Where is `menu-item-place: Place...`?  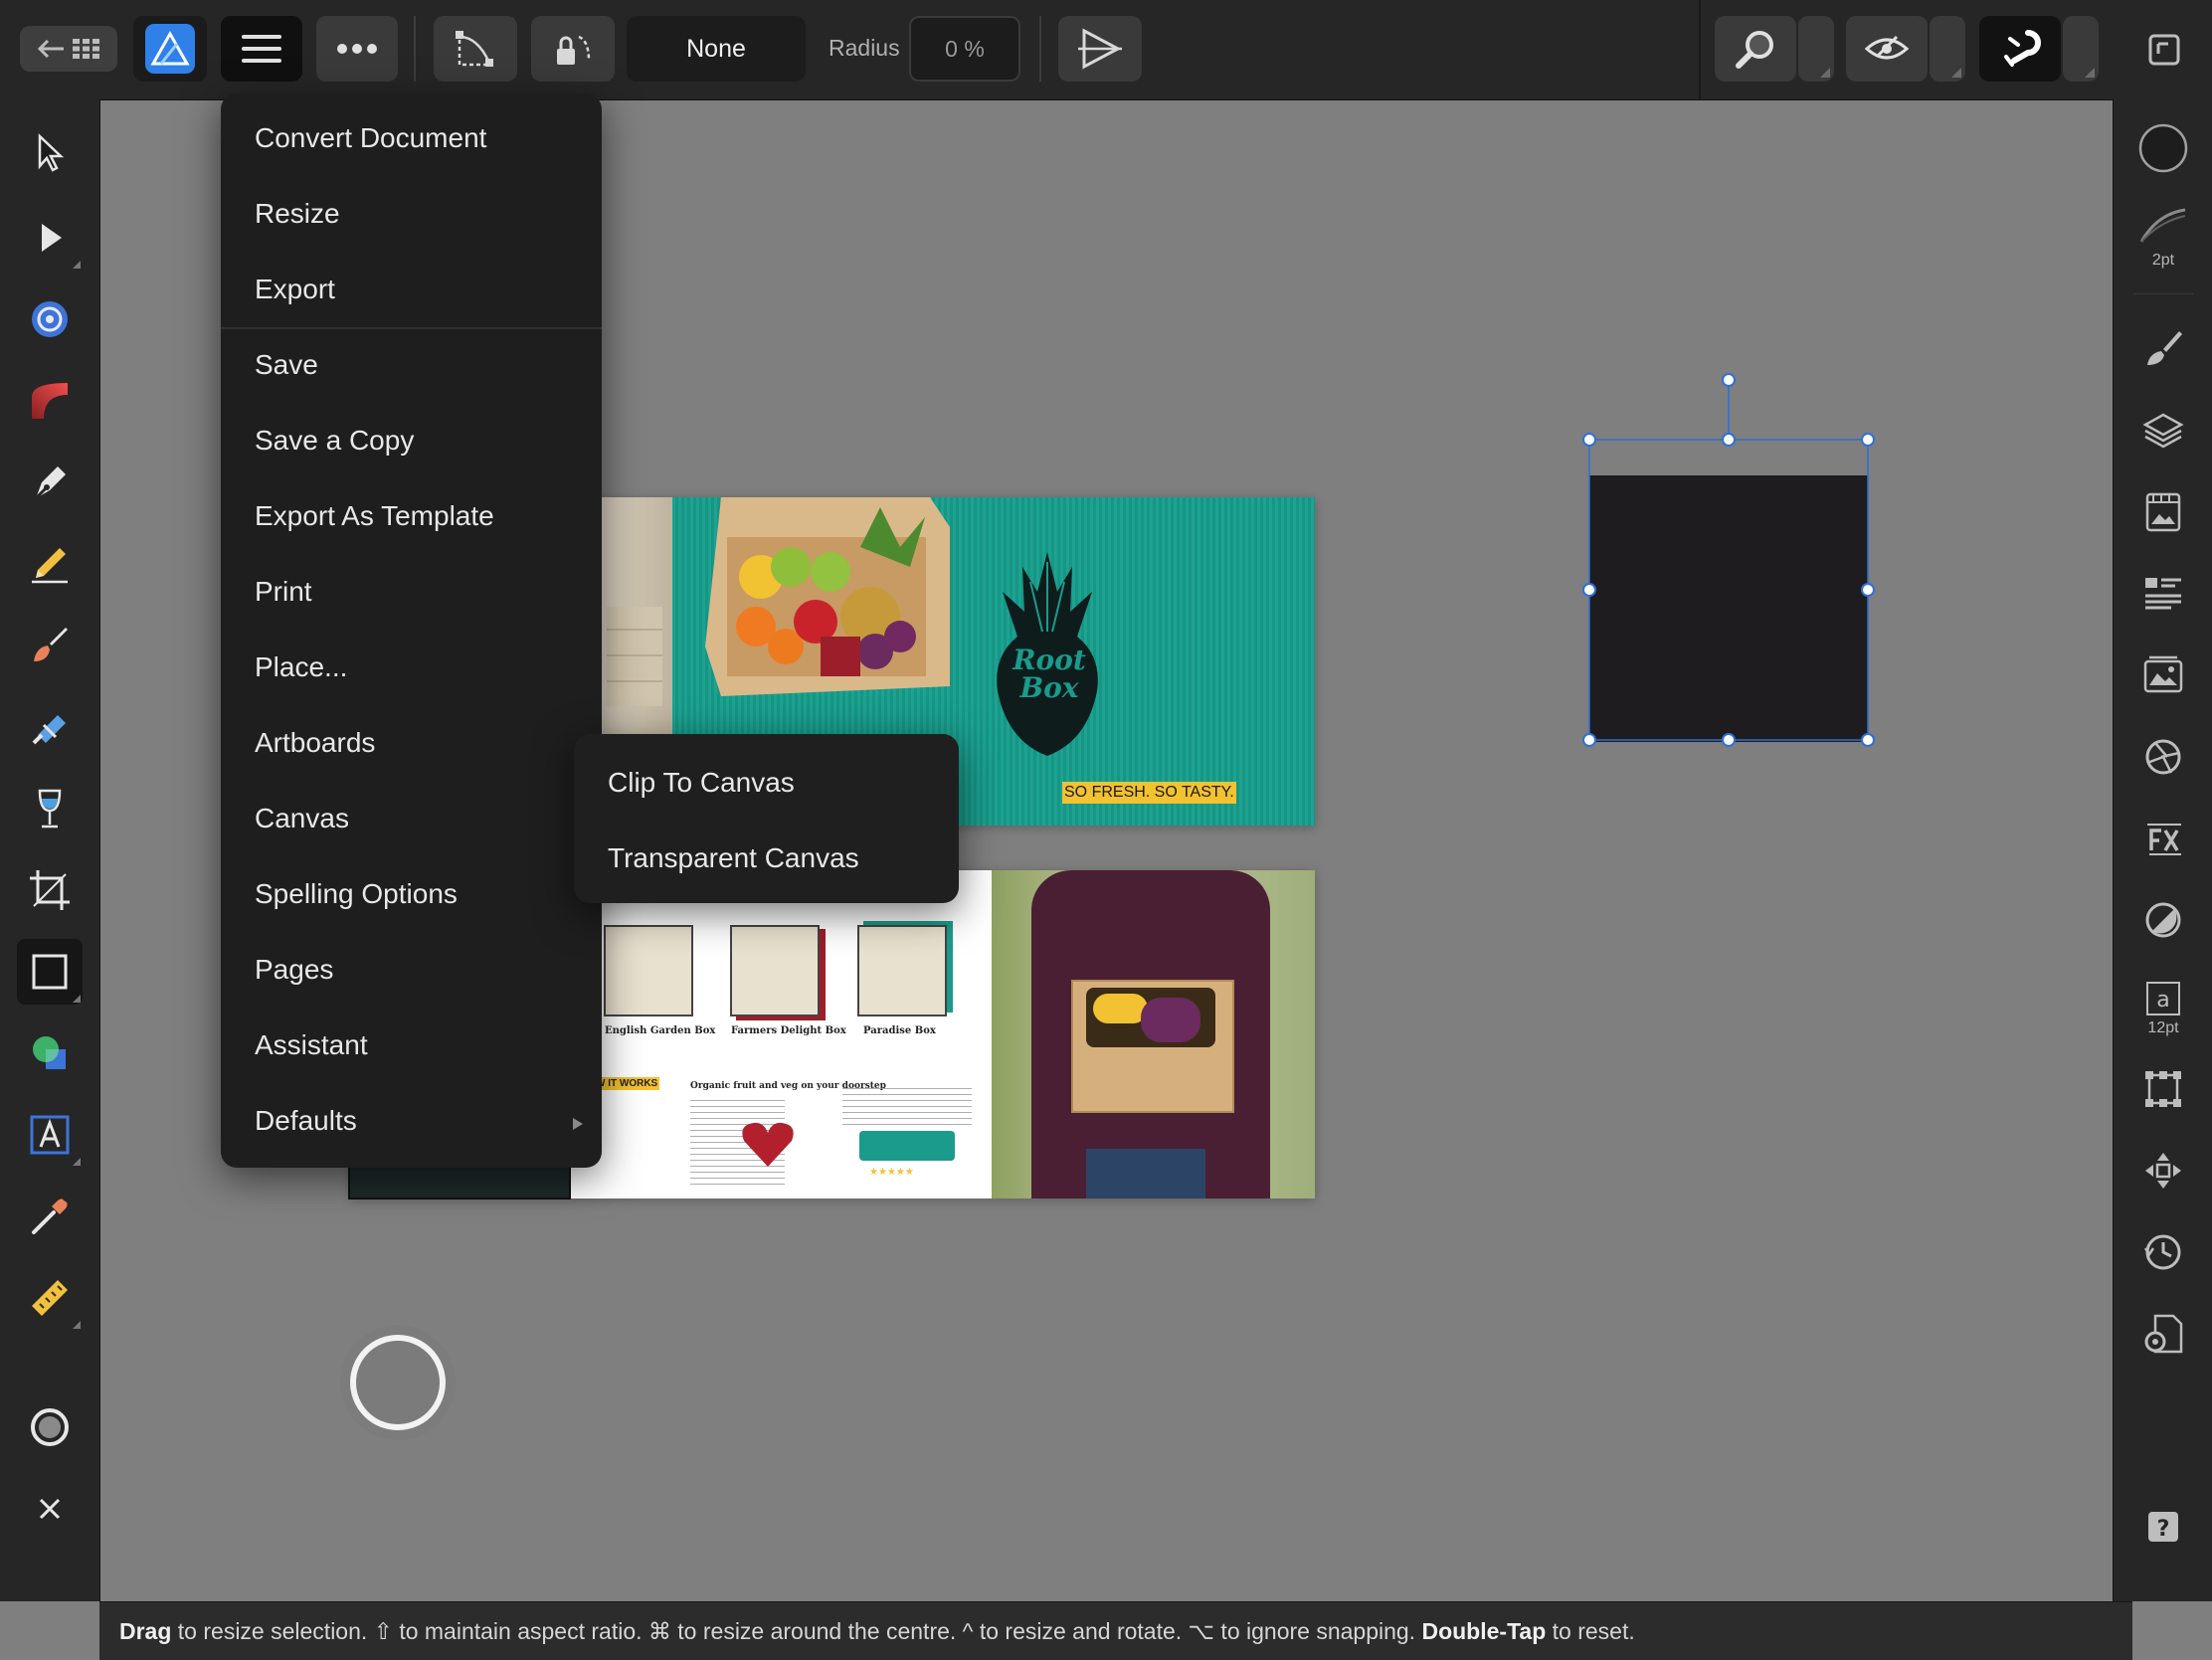
menu-item-place: Place... is located at coordinates (301, 667).